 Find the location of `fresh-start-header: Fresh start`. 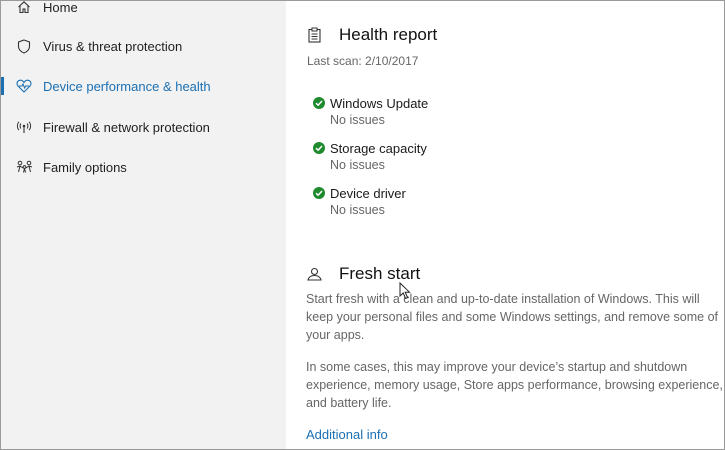

fresh-start-header: Fresh start is located at coordinates (362, 274).